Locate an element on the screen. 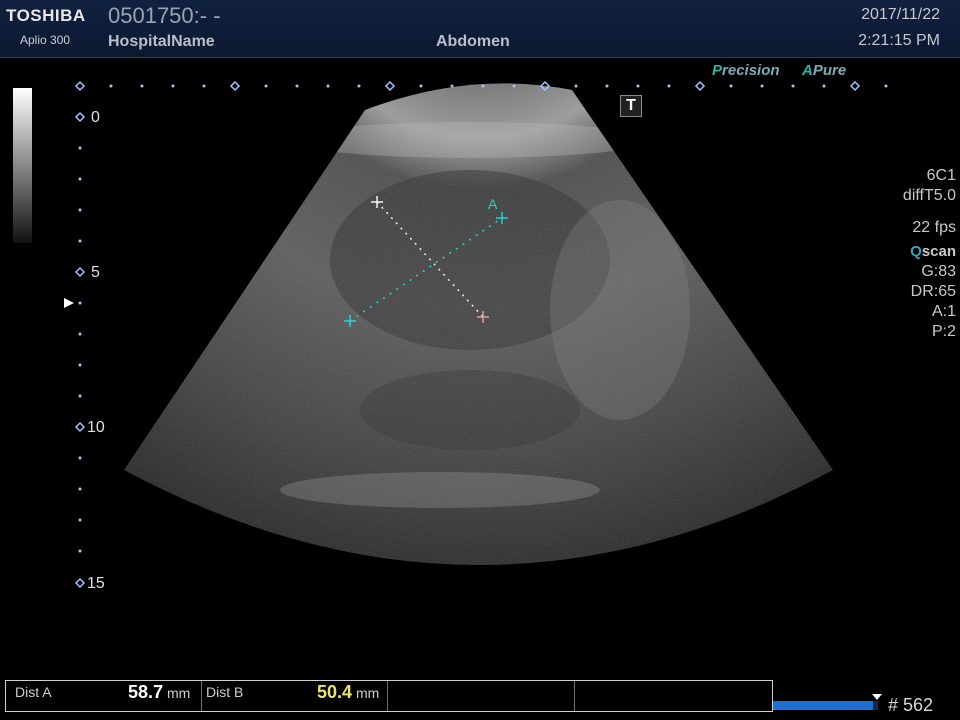 Image resolution: width=960 pixels, height=720 pixels. dist-a-value: 58.7 is located at coordinates (146, 692).